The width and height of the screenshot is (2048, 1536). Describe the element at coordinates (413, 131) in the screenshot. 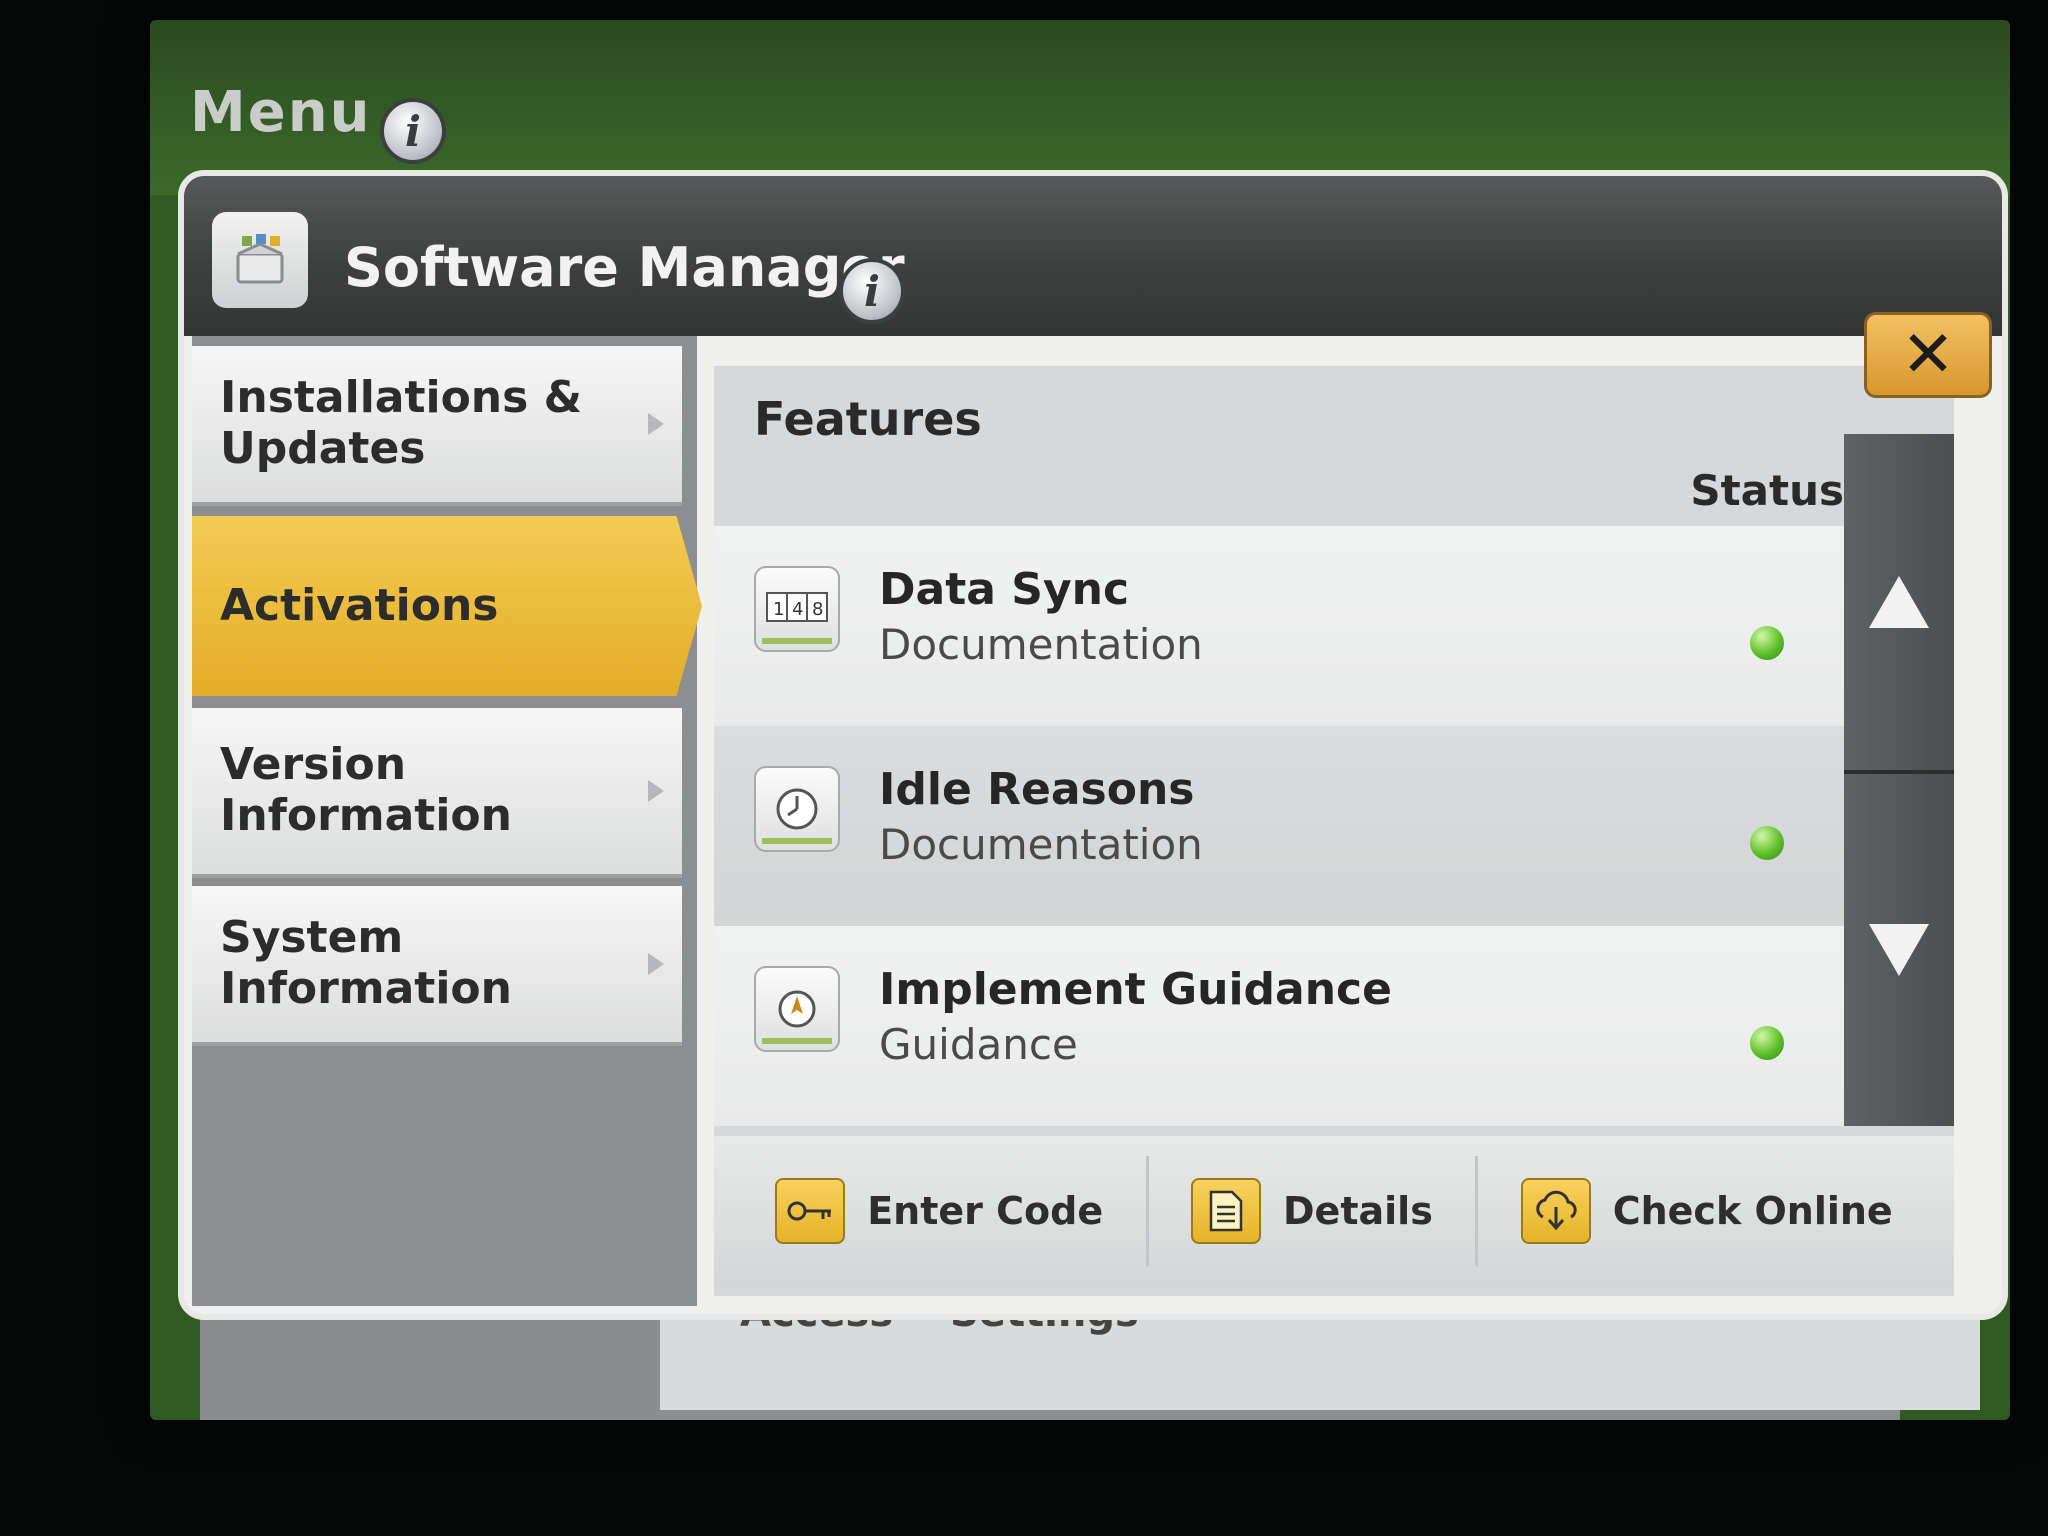

I see `menu-info-icon: i` at that location.